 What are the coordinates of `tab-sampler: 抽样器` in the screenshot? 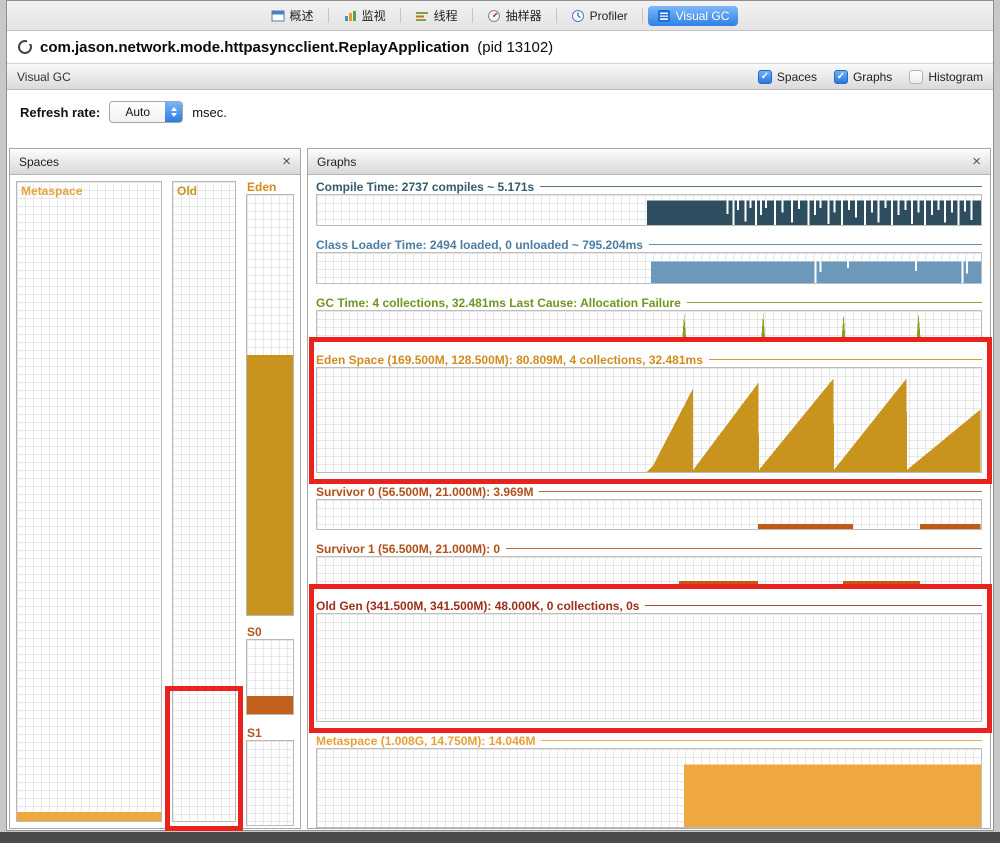 It's located at (514, 15).